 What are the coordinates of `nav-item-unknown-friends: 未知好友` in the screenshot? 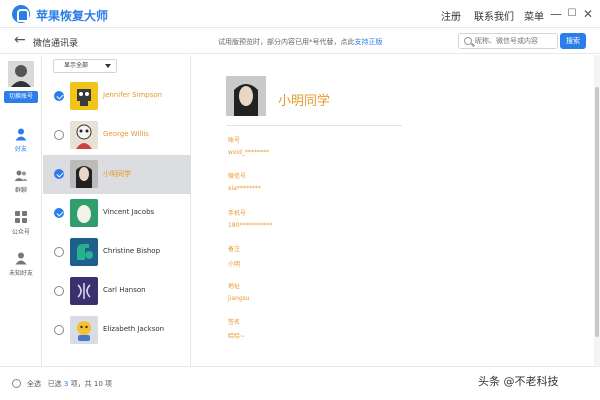 It's located at (21, 268).